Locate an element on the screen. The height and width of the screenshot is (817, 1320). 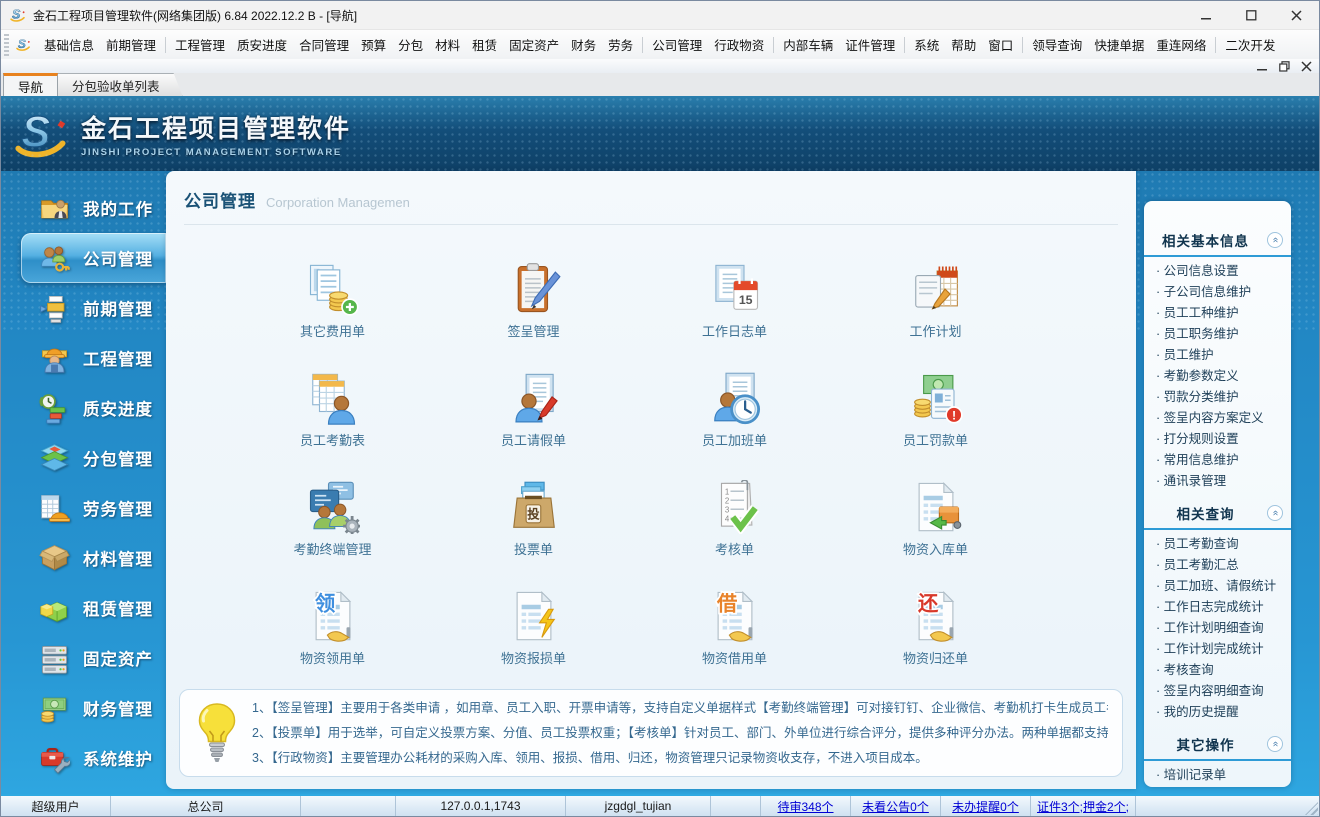
panel-item: 员工加班、请假统计 is located at coordinates (1217, 586).